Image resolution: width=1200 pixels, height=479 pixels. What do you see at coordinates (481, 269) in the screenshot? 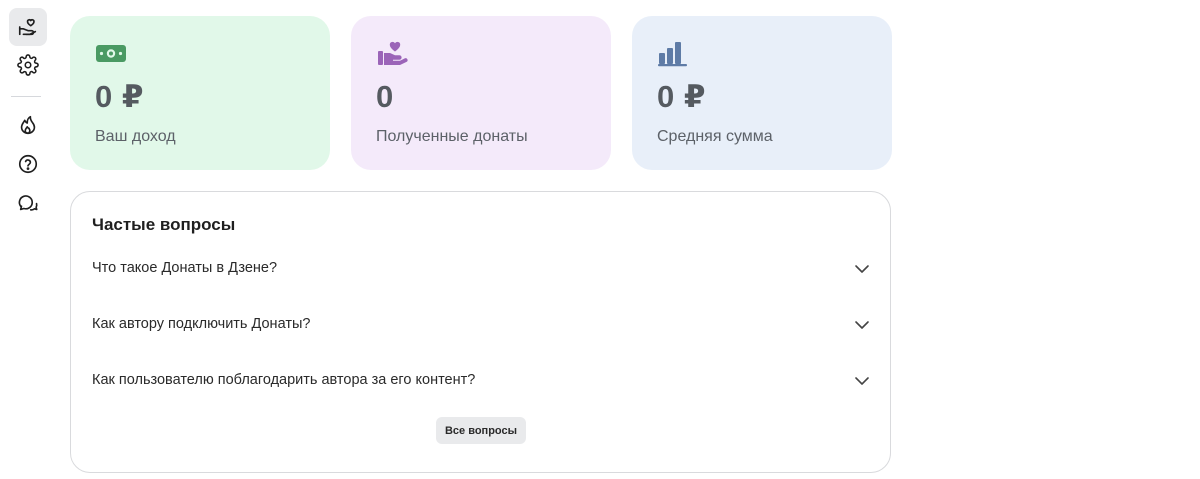
I see `faq-item: Что такое Донаты в Дзене?` at bounding box center [481, 269].